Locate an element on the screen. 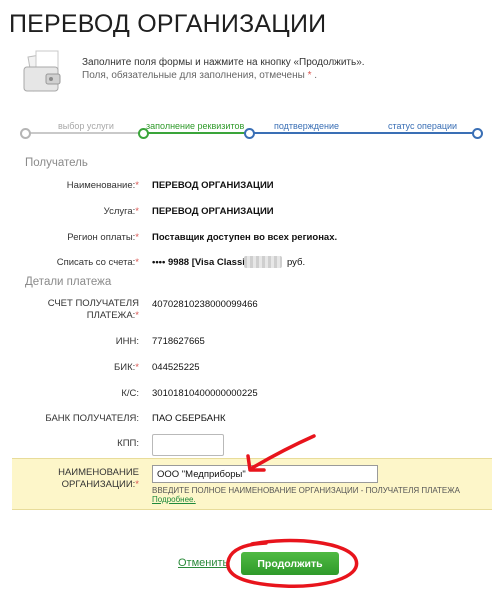 The width and height of the screenshot is (501, 593). label-kpp: КПП: is located at coordinates (128, 443).